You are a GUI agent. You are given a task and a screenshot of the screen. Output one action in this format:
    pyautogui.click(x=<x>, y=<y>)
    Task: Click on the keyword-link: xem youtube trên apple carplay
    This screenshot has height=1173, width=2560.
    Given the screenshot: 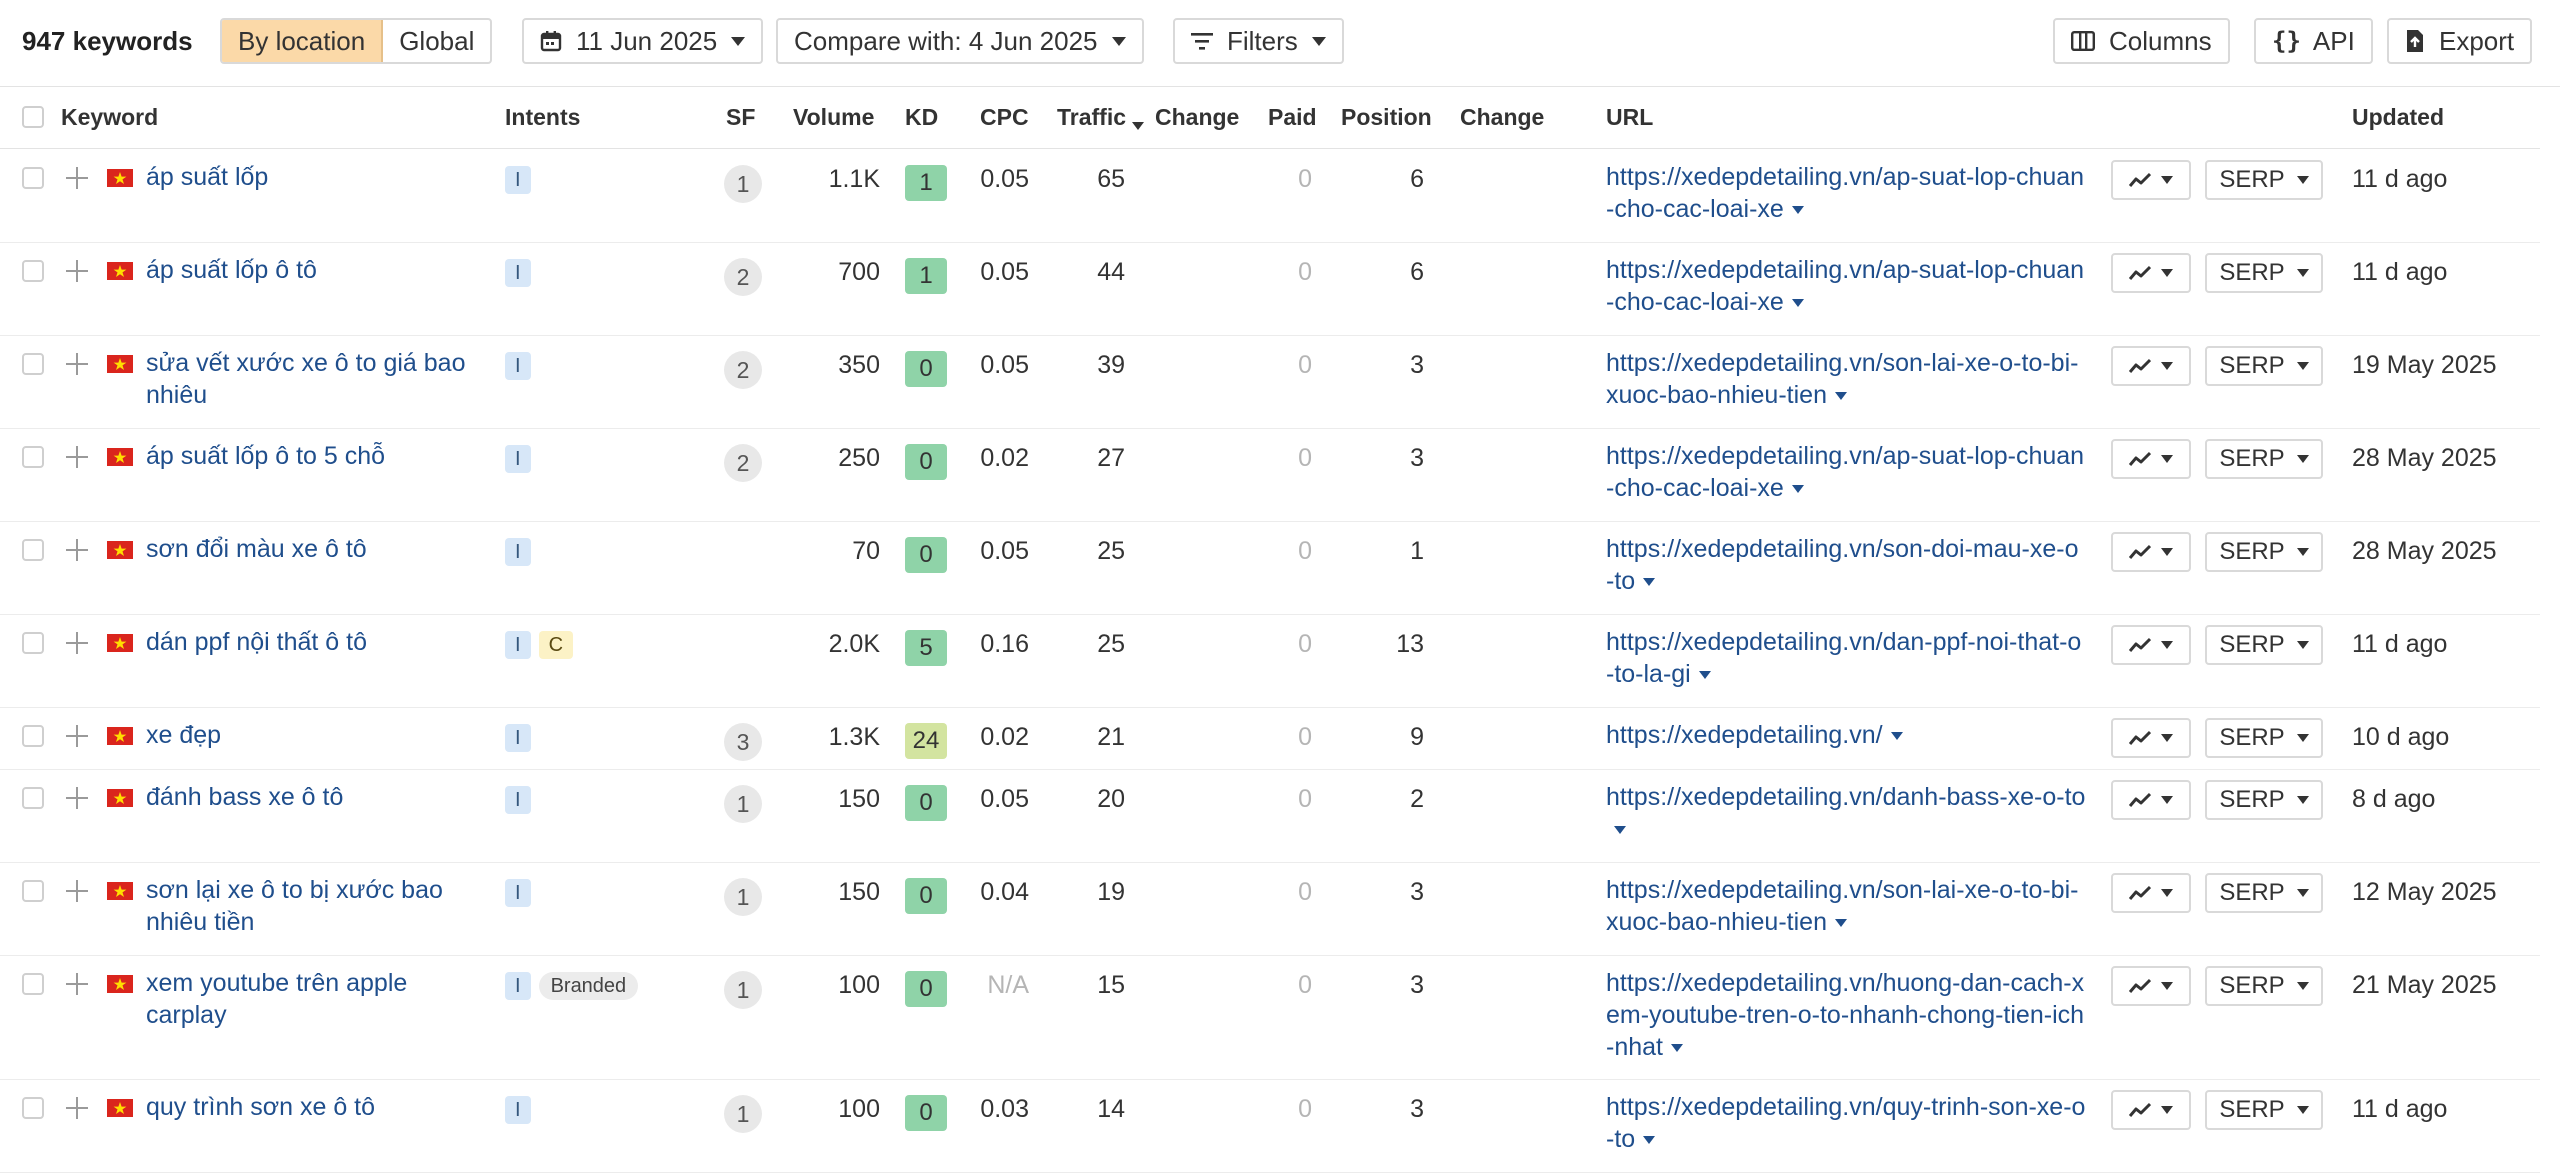 What is the action you would take?
    pyautogui.click(x=311, y=999)
    